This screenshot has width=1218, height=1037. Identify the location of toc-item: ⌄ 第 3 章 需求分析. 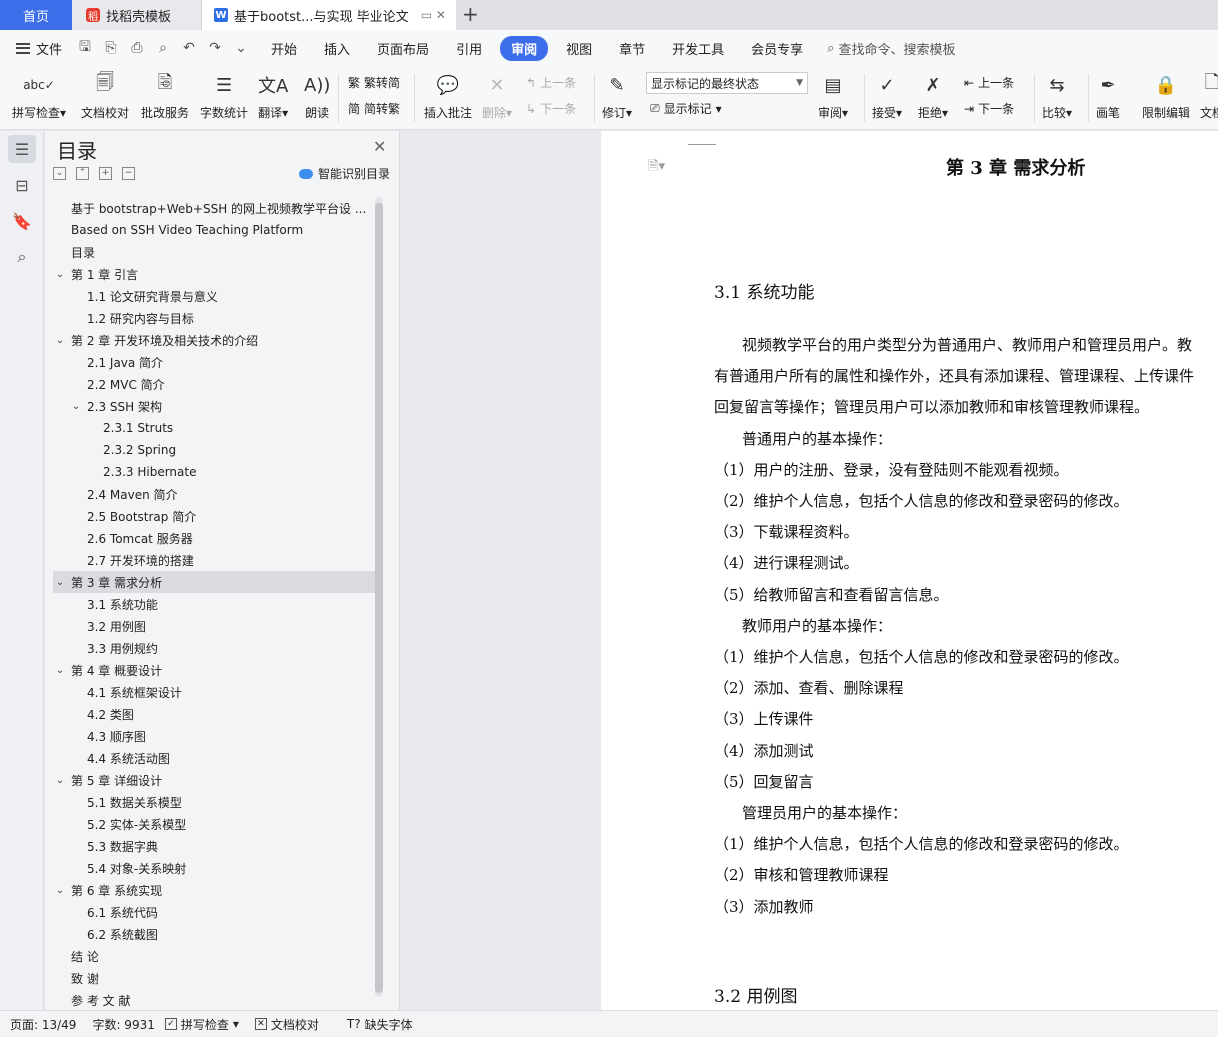
(214, 582).